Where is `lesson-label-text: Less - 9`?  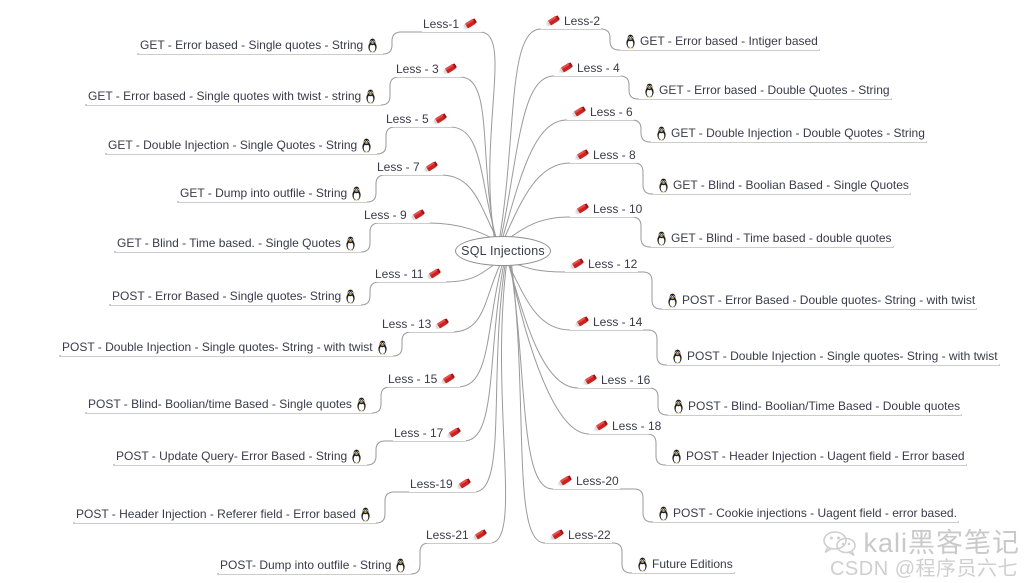 lesson-label-text: Less - 9 is located at coordinates (385, 214).